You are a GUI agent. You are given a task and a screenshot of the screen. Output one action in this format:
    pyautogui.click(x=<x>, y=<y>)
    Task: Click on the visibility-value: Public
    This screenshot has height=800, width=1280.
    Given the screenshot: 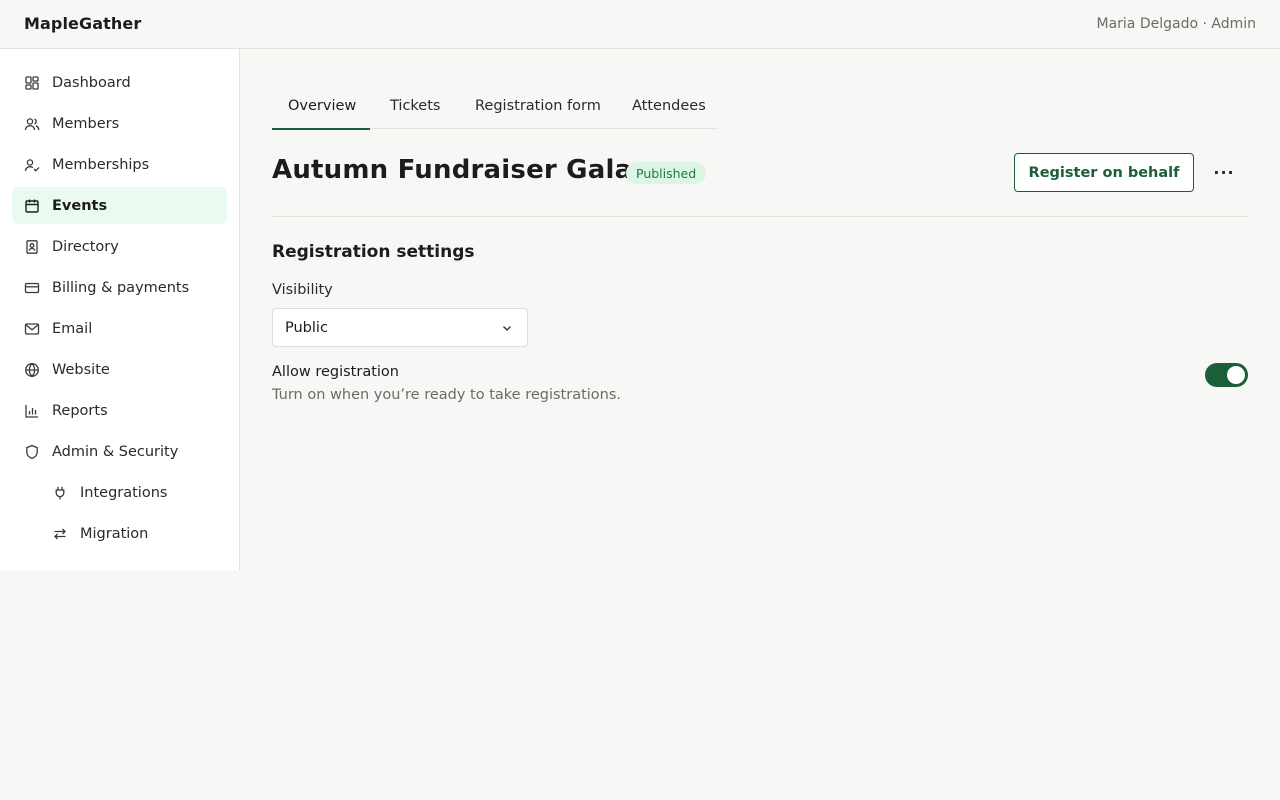 What is the action you would take?
    pyautogui.click(x=306, y=327)
    